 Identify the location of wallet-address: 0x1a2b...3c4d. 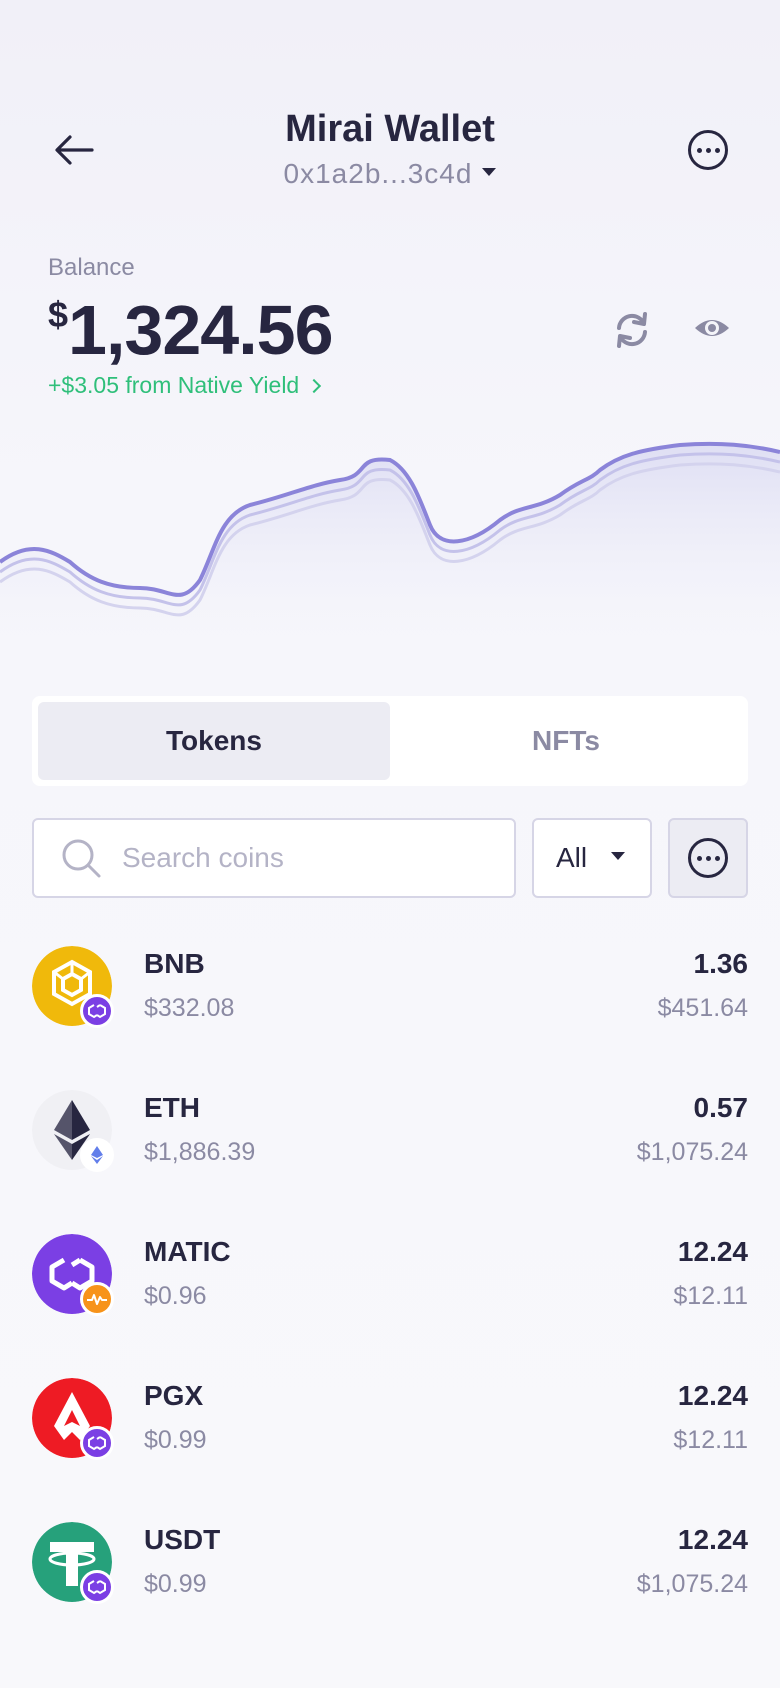
(378, 173).